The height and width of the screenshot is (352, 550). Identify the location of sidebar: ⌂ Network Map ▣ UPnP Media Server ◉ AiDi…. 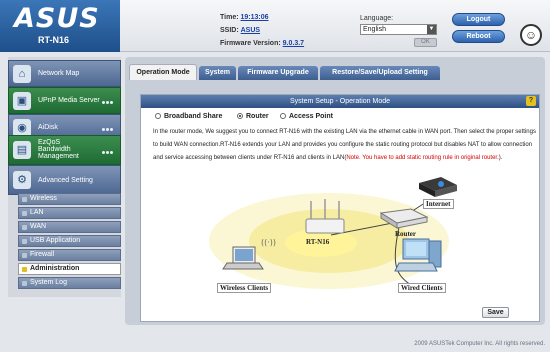
(64, 177).